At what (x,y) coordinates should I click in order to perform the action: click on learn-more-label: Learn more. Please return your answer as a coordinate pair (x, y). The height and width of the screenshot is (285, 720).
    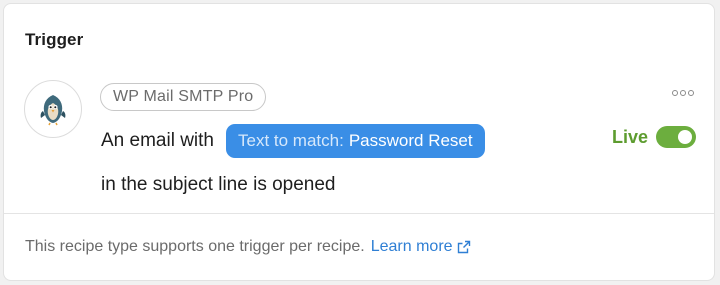
    Looking at the image, I should click on (411, 246).